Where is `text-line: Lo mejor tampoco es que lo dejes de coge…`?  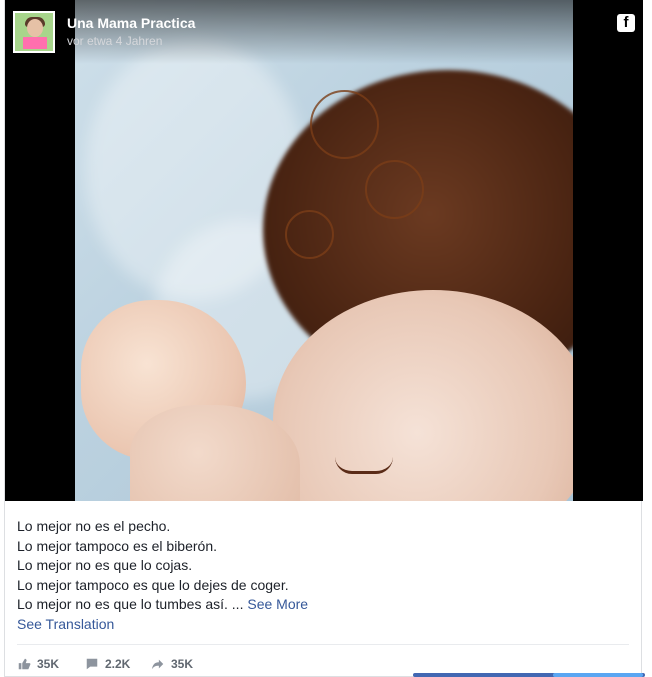 text-line: Lo mejor tampoco es que lo dejes de coge… is located at coordinates (153, 584).